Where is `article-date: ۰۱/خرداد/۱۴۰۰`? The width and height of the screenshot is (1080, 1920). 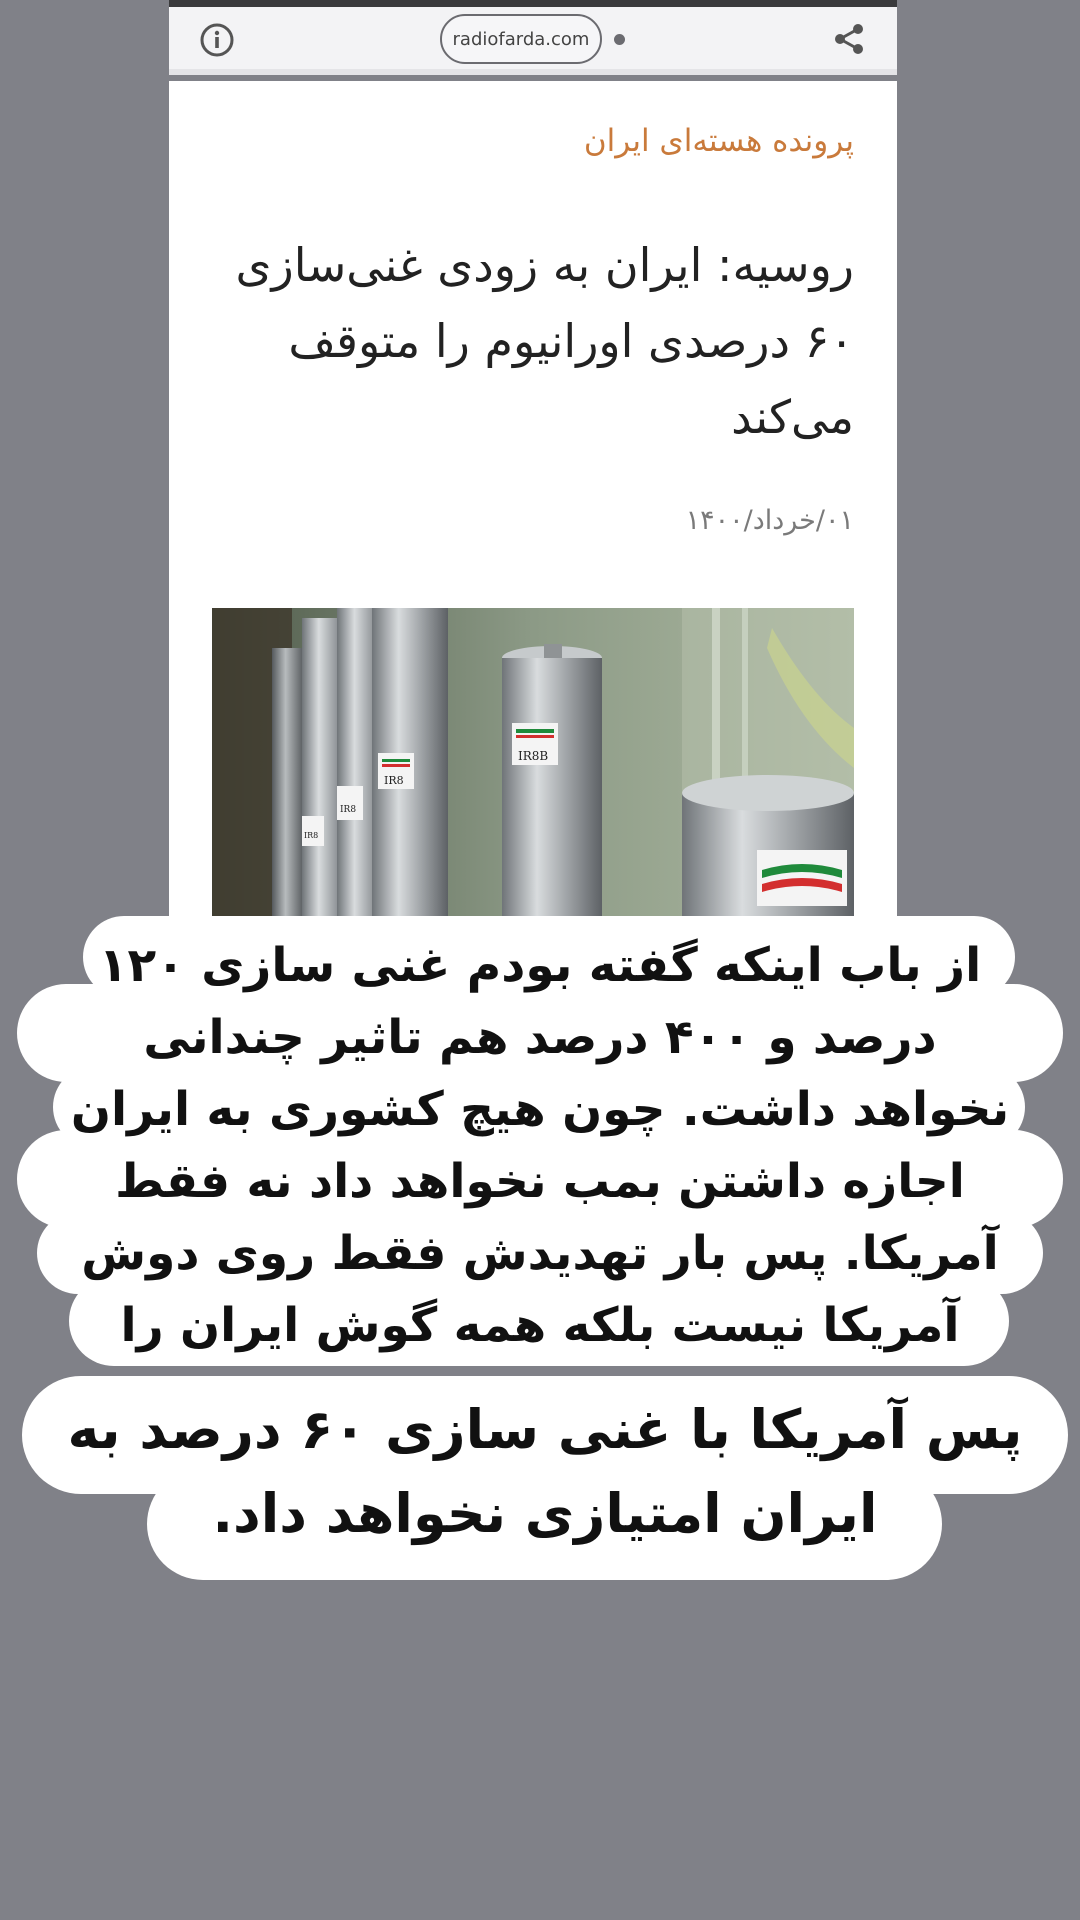
article-date: ۰۱/خرداد/۱۴۰۰ is located at coordinates (769, 520).